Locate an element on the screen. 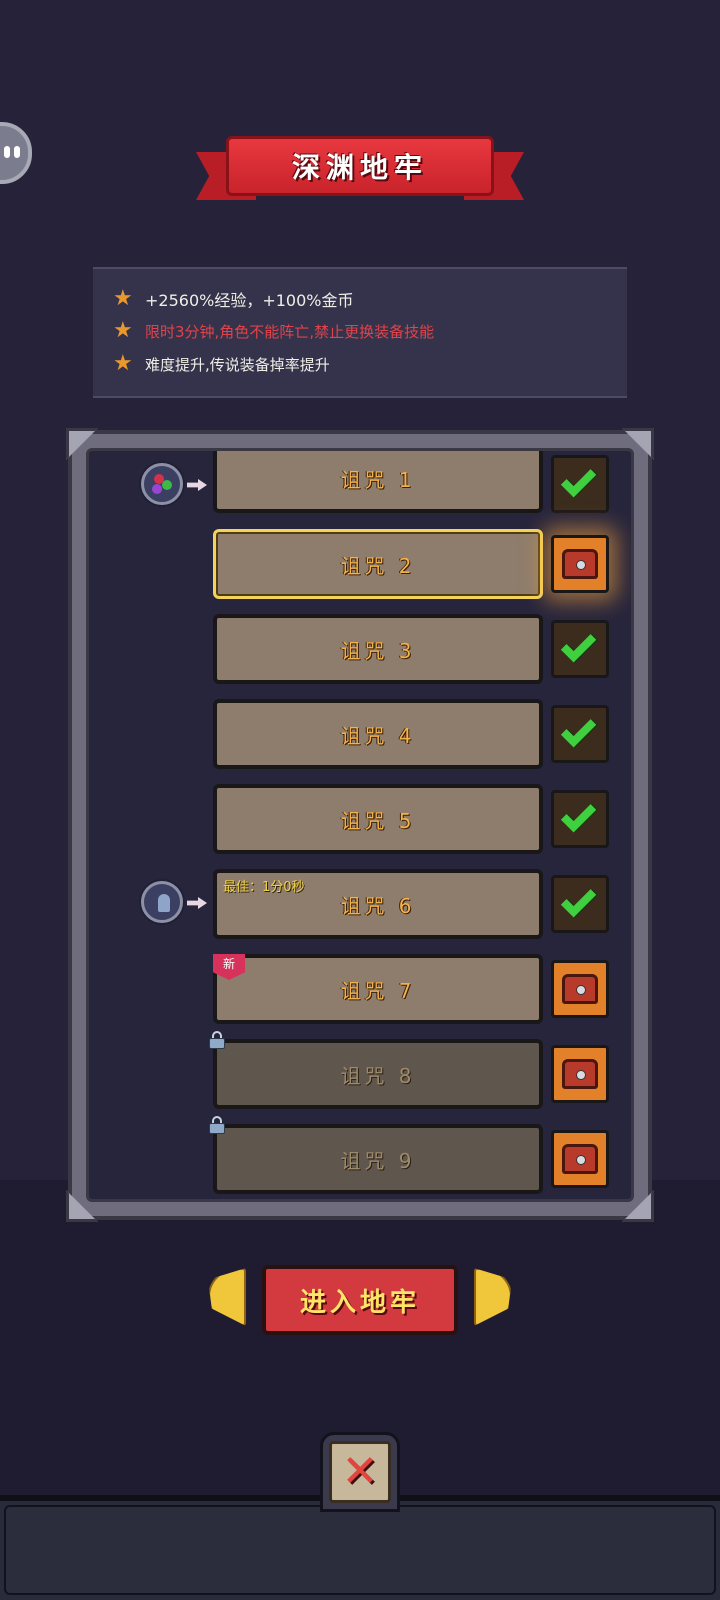  curse-item-7: 新 诅咒 7 is located at coordinates (378, 989).